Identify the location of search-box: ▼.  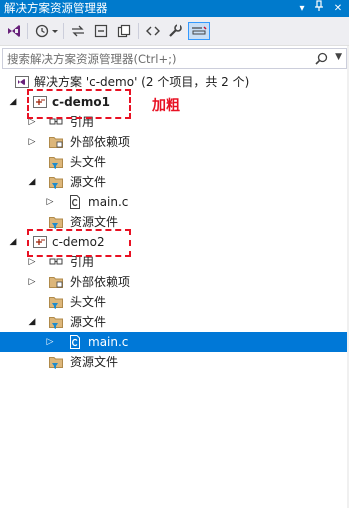
(174, 58).